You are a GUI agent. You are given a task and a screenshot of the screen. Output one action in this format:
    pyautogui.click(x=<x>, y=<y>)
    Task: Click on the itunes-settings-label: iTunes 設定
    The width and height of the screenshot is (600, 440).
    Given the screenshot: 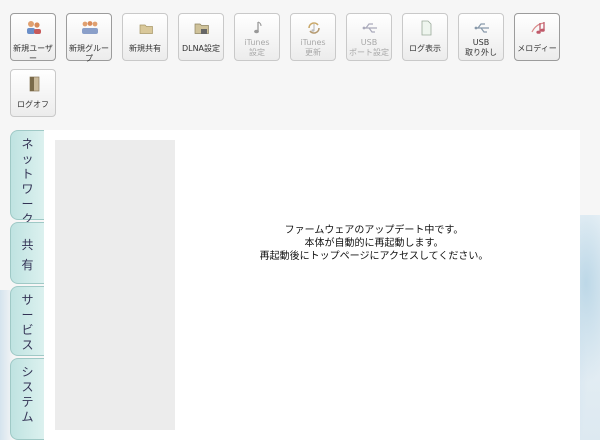 What is the action you would take?
    pyautogui.click(x=257, y=47)
    